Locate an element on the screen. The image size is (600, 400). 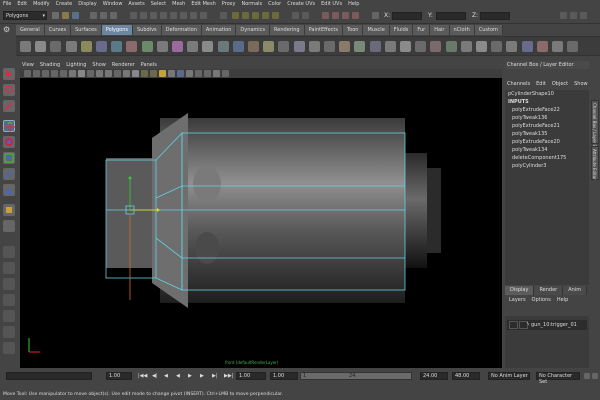
lasso-tool-icon is located at coordinates (9, 90).